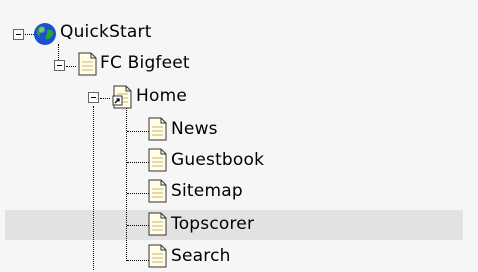 The width and height of the screenshot is (478, 272). I want to click on tree-node-fc-bigfeet: FC Bigfeet, so click(110, 65).